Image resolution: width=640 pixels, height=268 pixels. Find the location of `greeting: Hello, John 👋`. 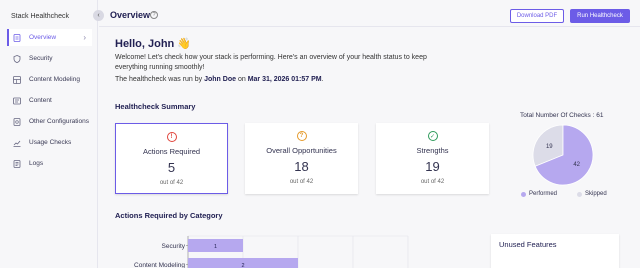

greeting: Hello, John 👋 is located at coordinates (153, 44).